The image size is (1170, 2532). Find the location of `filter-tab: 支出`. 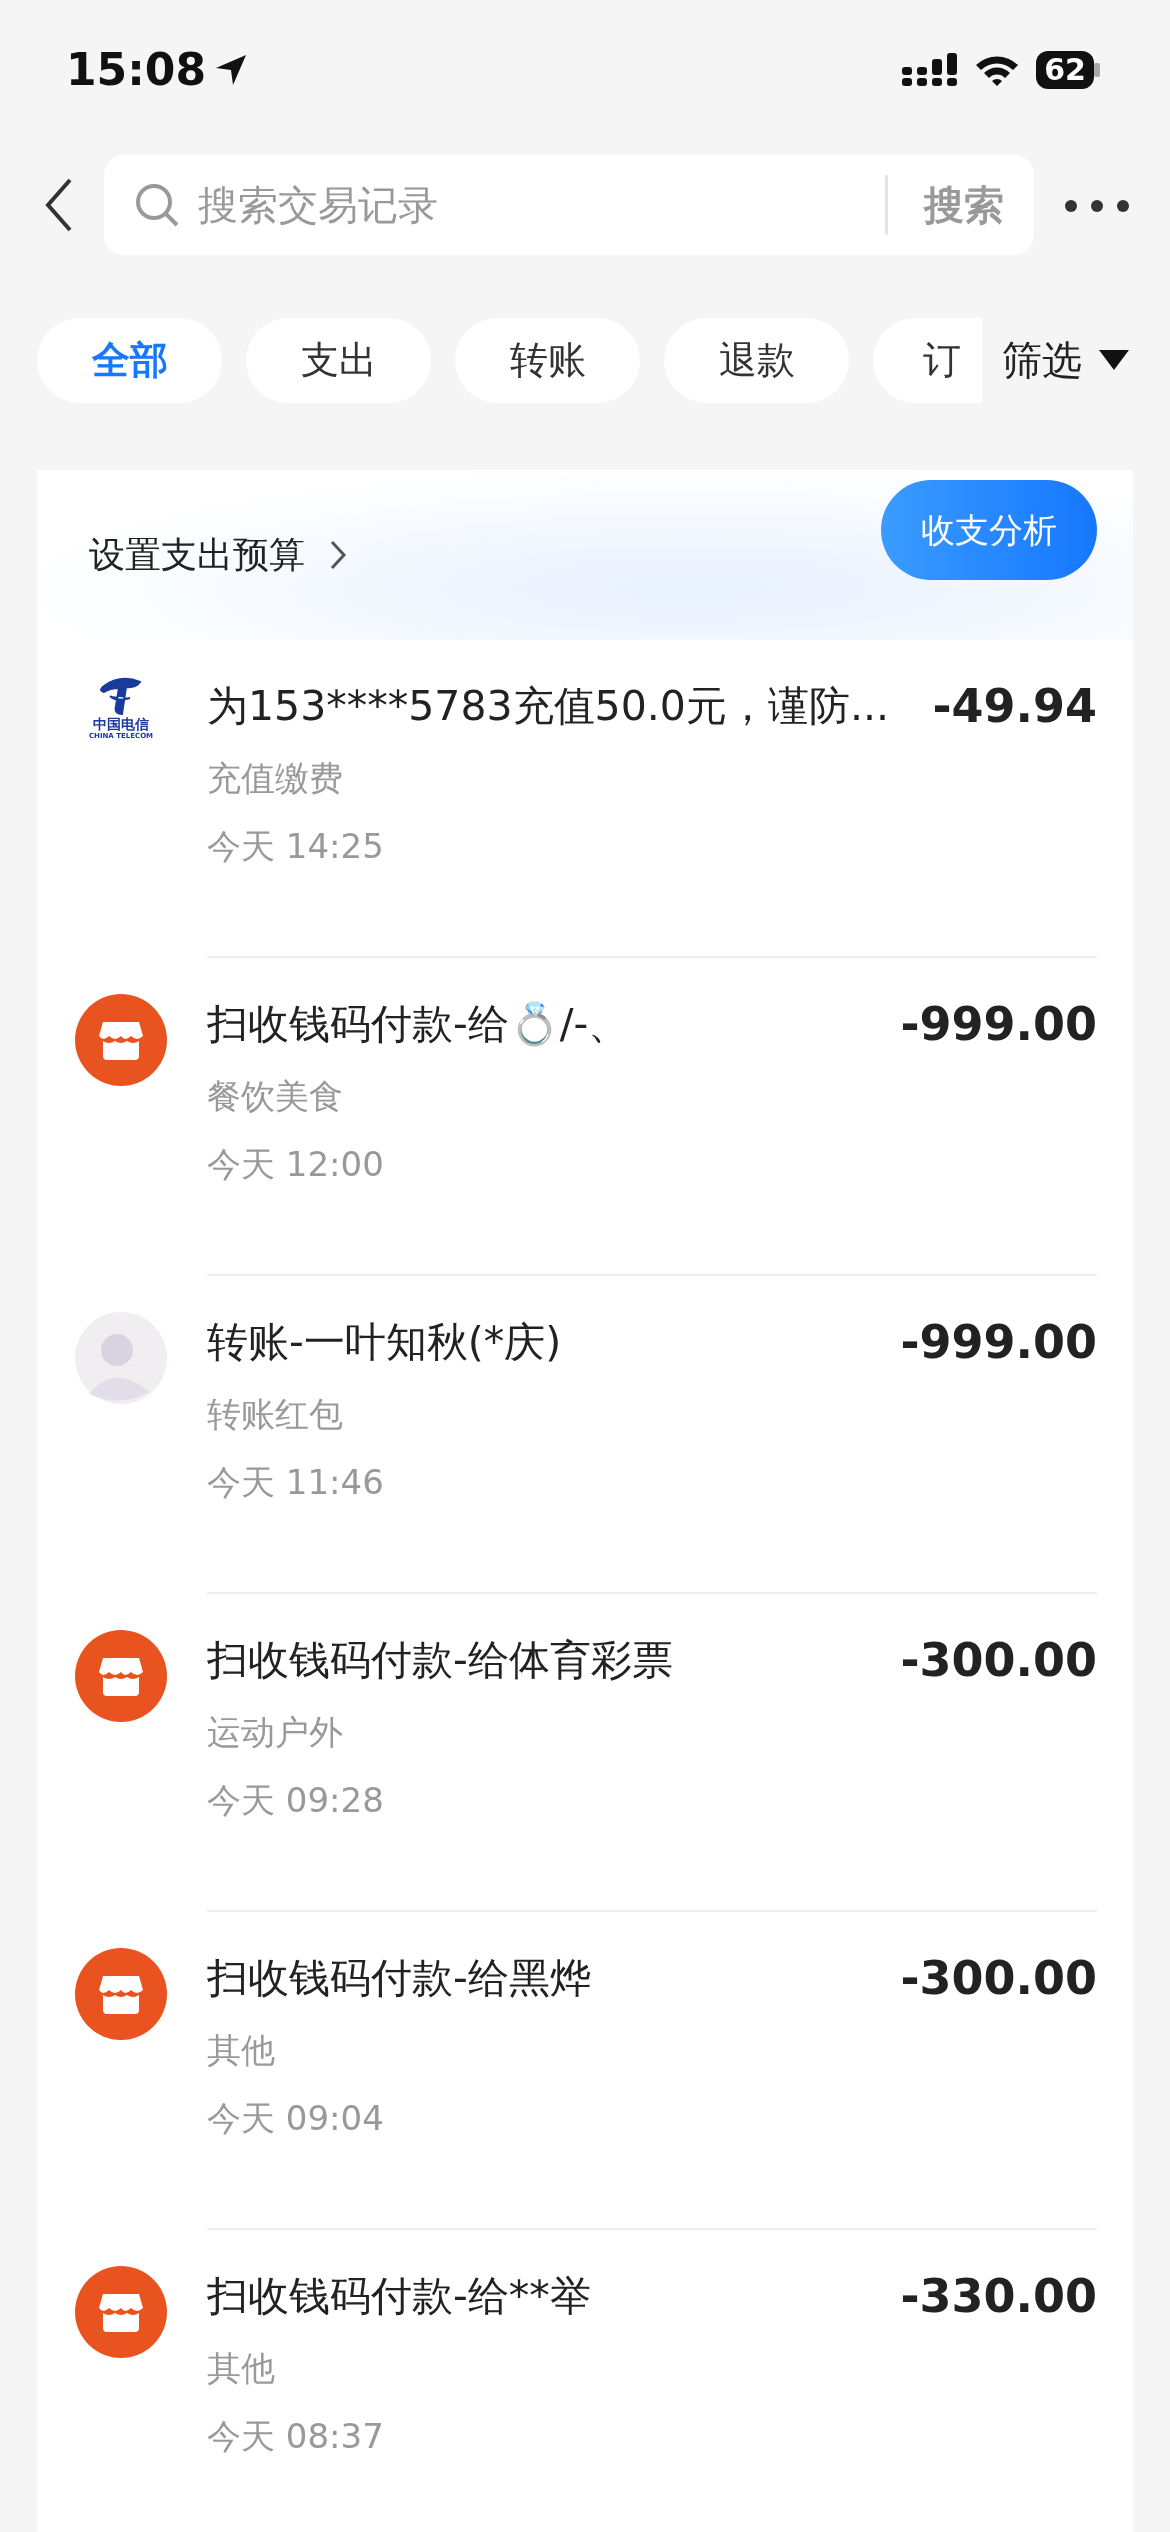

filter-tab: 支出 is located at coordinates (338, 360).